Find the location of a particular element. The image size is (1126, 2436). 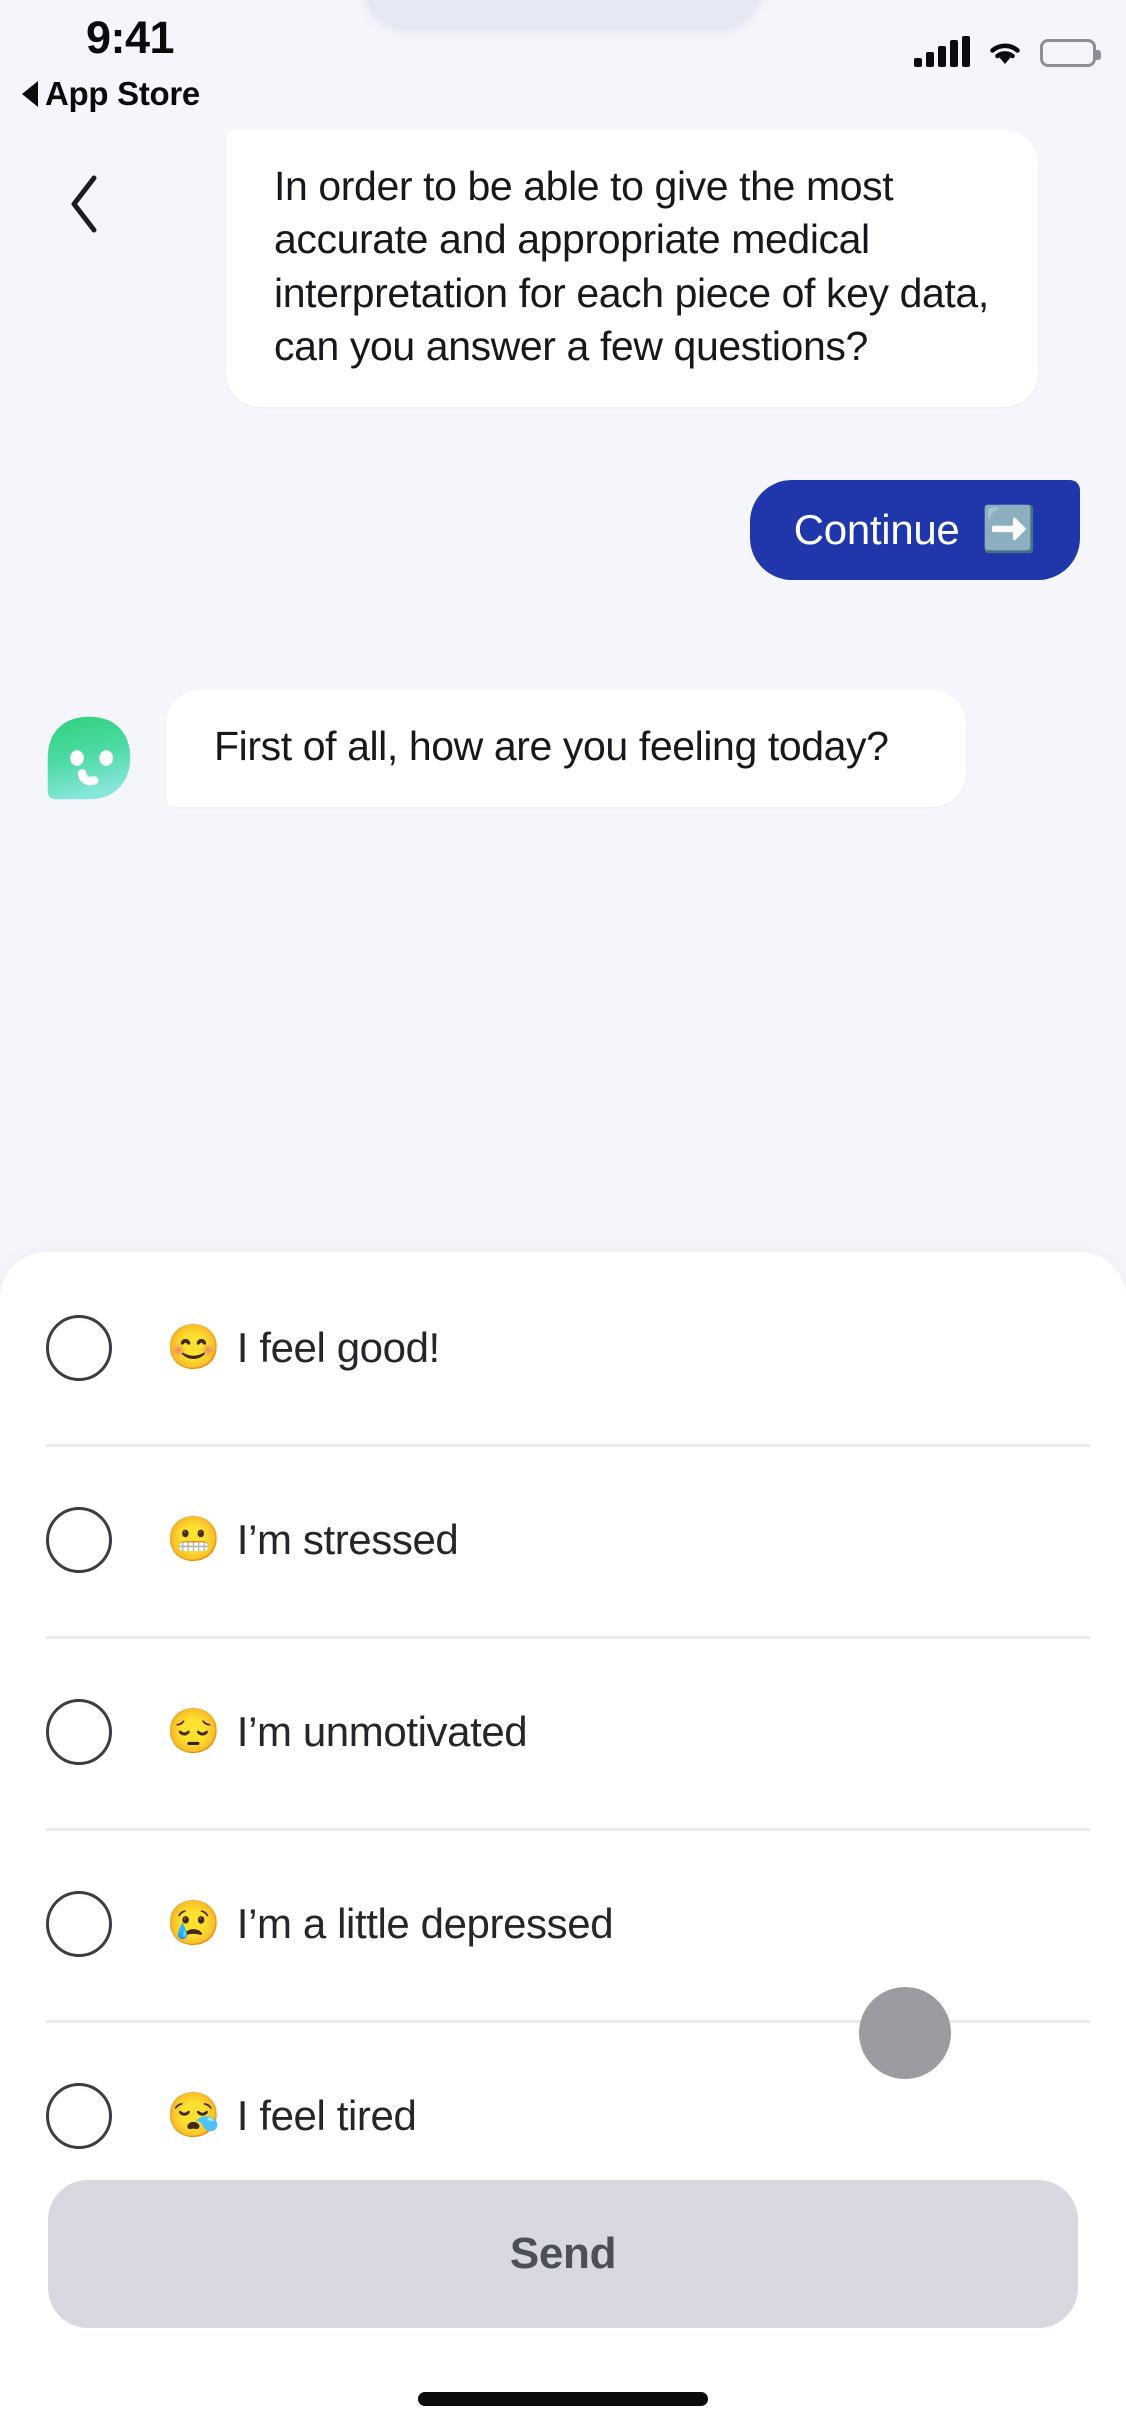

chevron-left-icon is located at coordinates (84, 204).